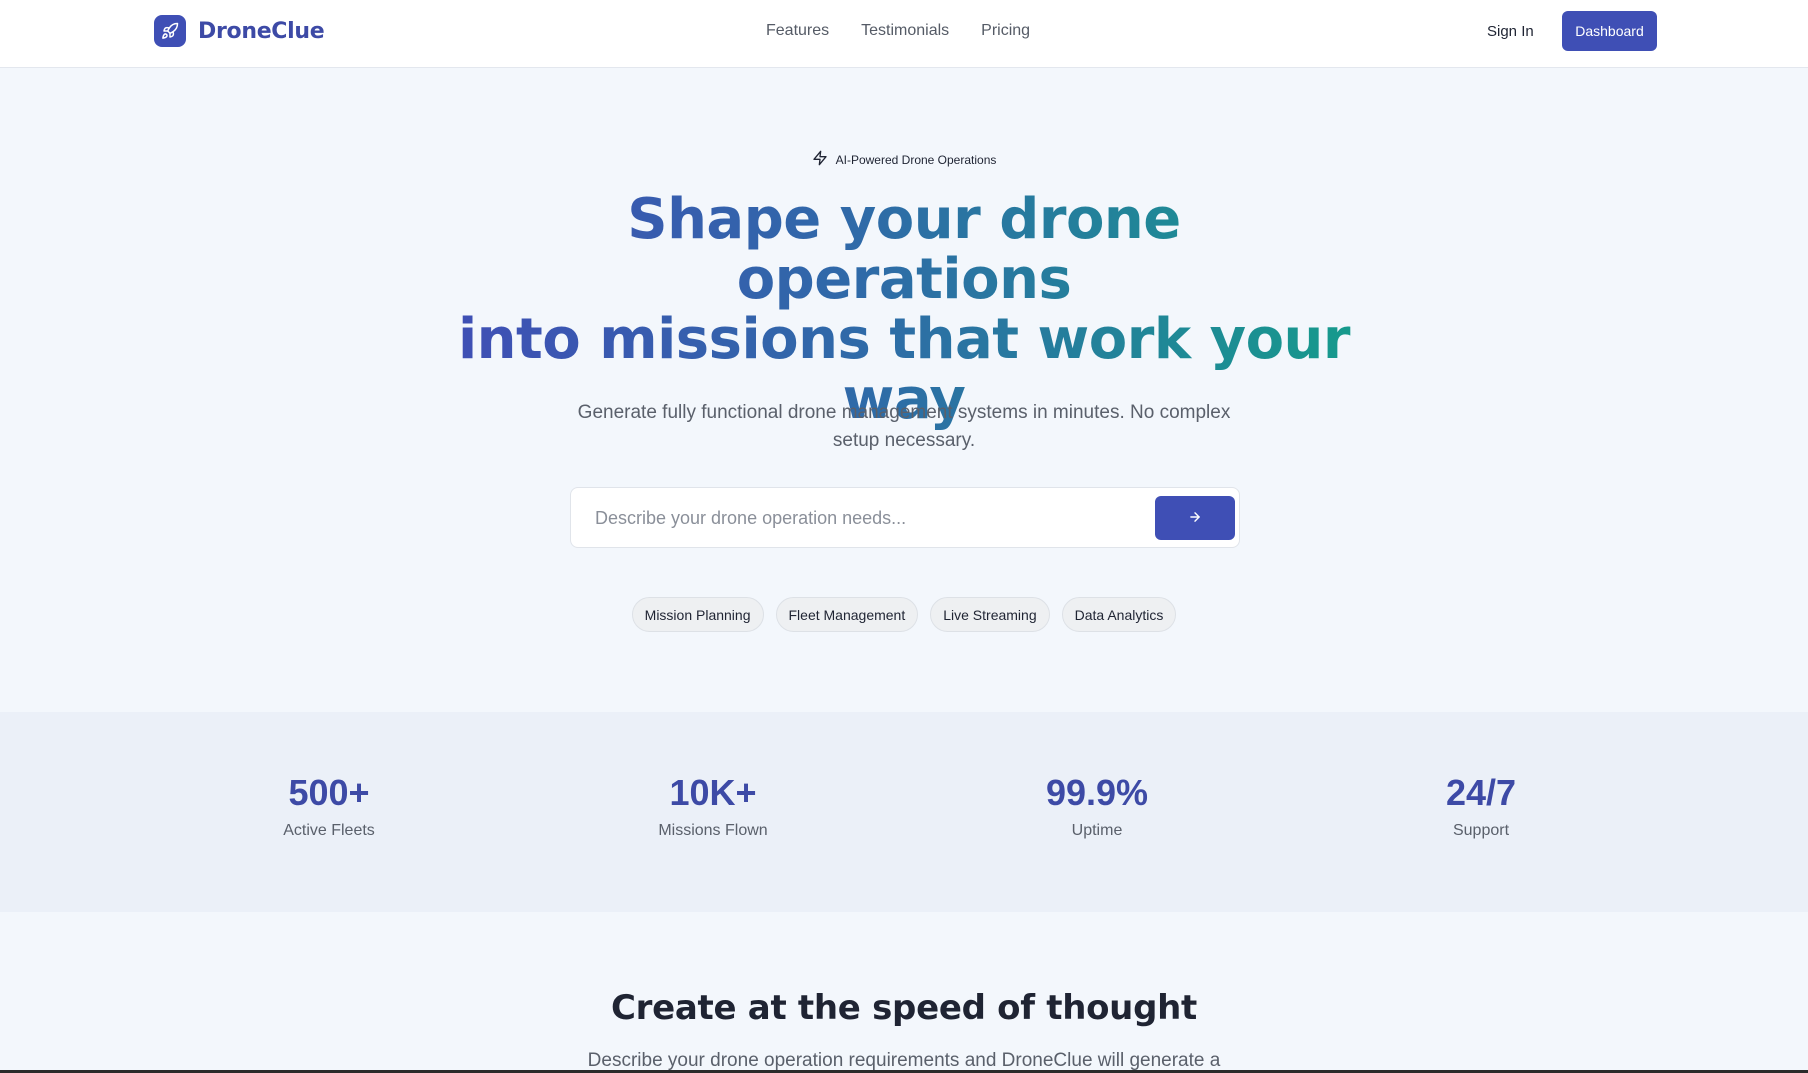 This screenshot has width=1808, height=1073. I want to click on stat-label: Active Fleets, so click(329, 830).